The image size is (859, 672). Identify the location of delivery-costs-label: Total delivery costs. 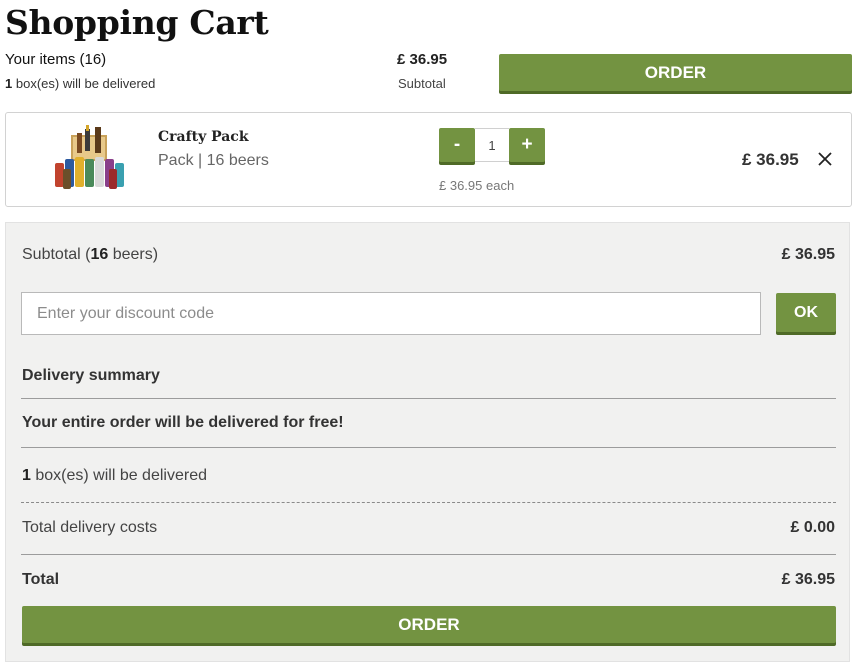
(90, 527).